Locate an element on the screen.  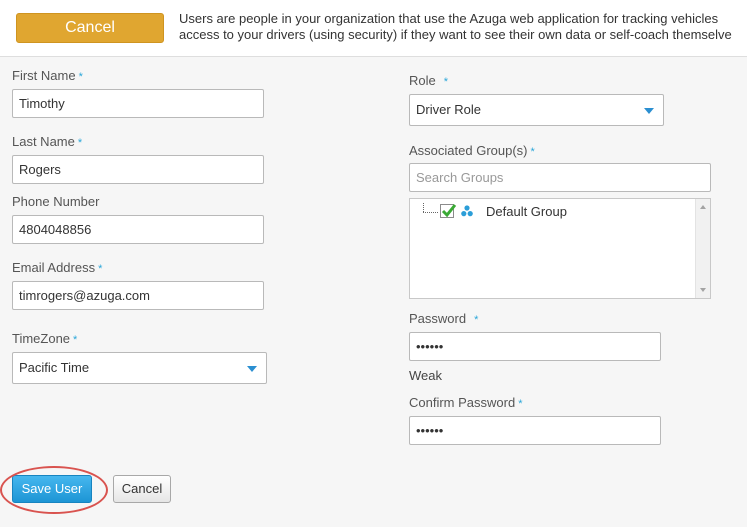
email-address-label: Email Address * is located at coordinates (57, 267).